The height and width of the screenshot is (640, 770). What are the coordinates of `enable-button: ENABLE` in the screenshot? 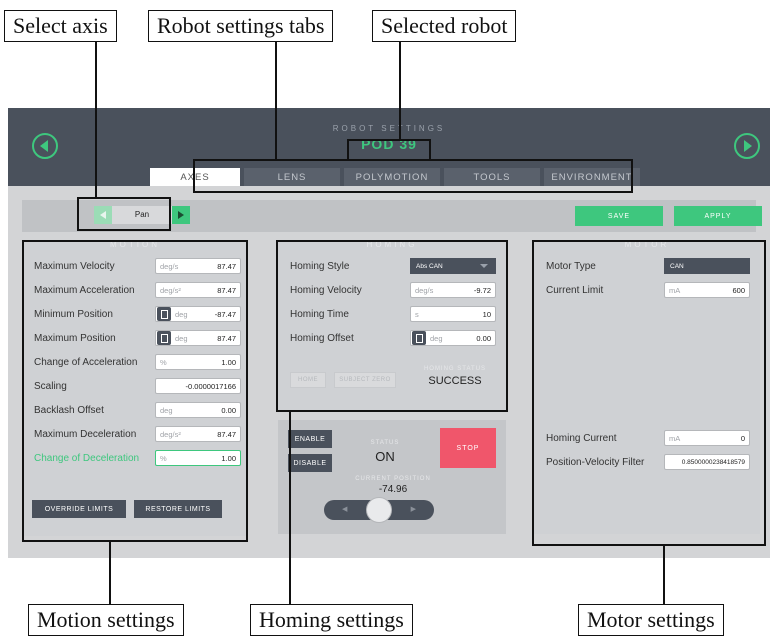 It's located at (310, 439).